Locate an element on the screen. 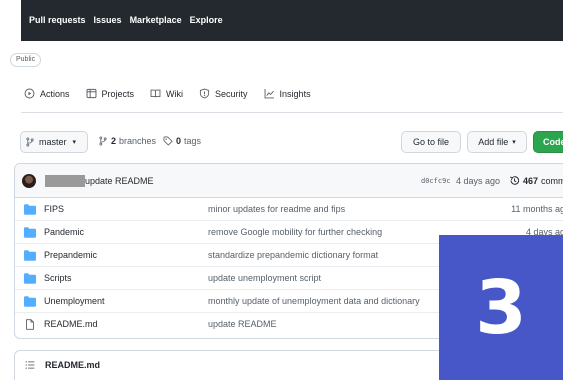 The image size is (563, 380). project-table-icon is located at coordinates (91, 93).